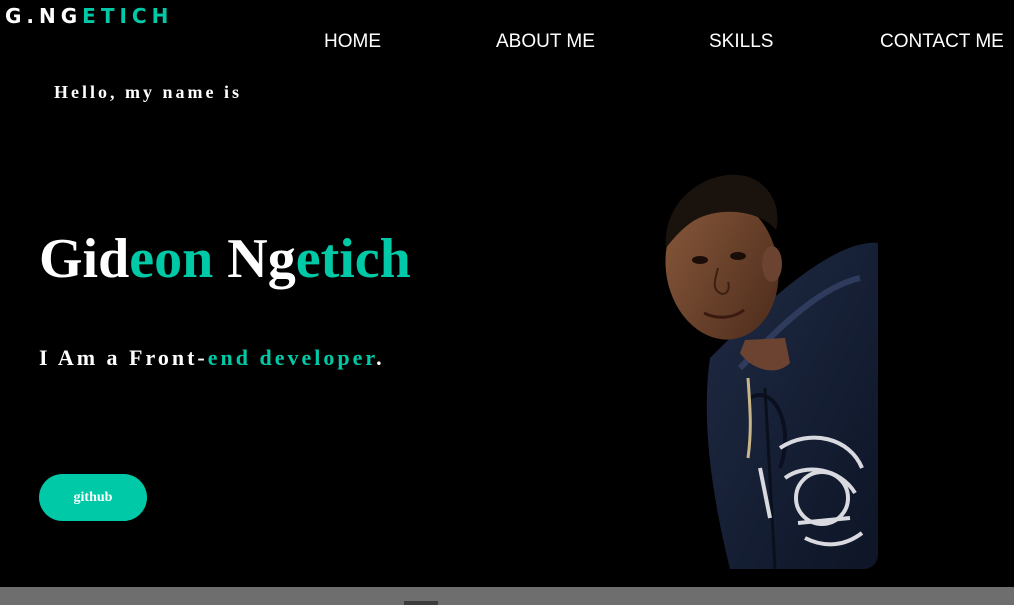  I want to click on site-logo: G.NGETICH, so click(89, 16).